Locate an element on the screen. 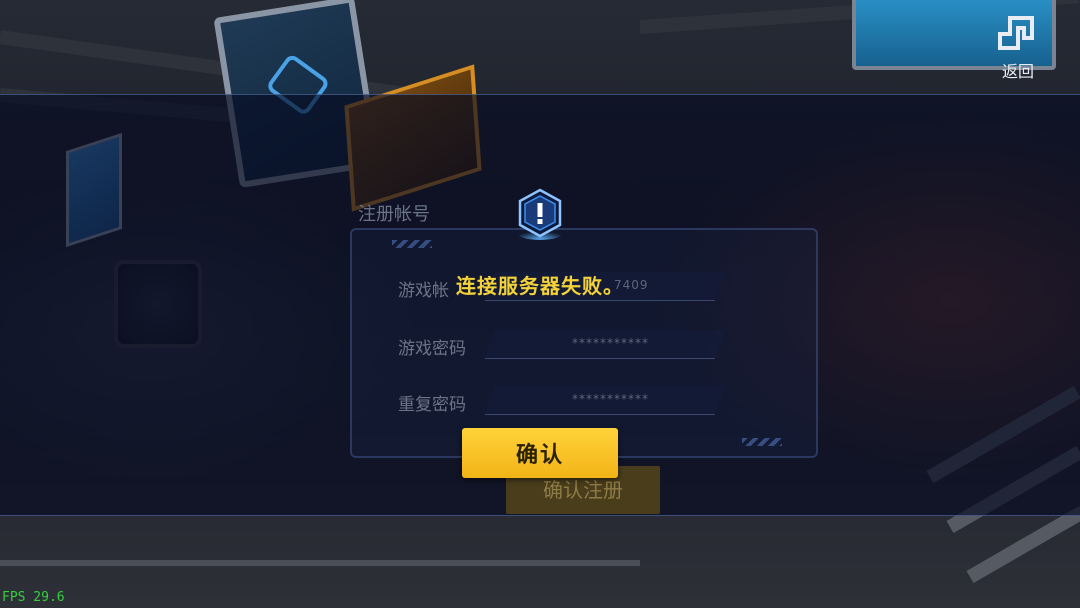 Image resolution: width=1080 pixels, height=608 pixels. repeat-password-value: *********** is located at coordinates (610, 399).